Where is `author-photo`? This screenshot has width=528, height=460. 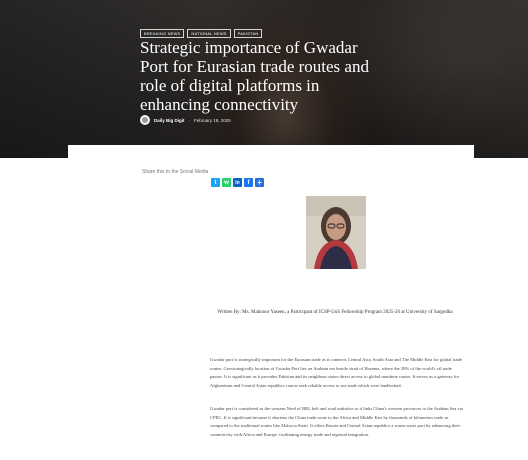 author-photo is located at coordinates (336, 232).